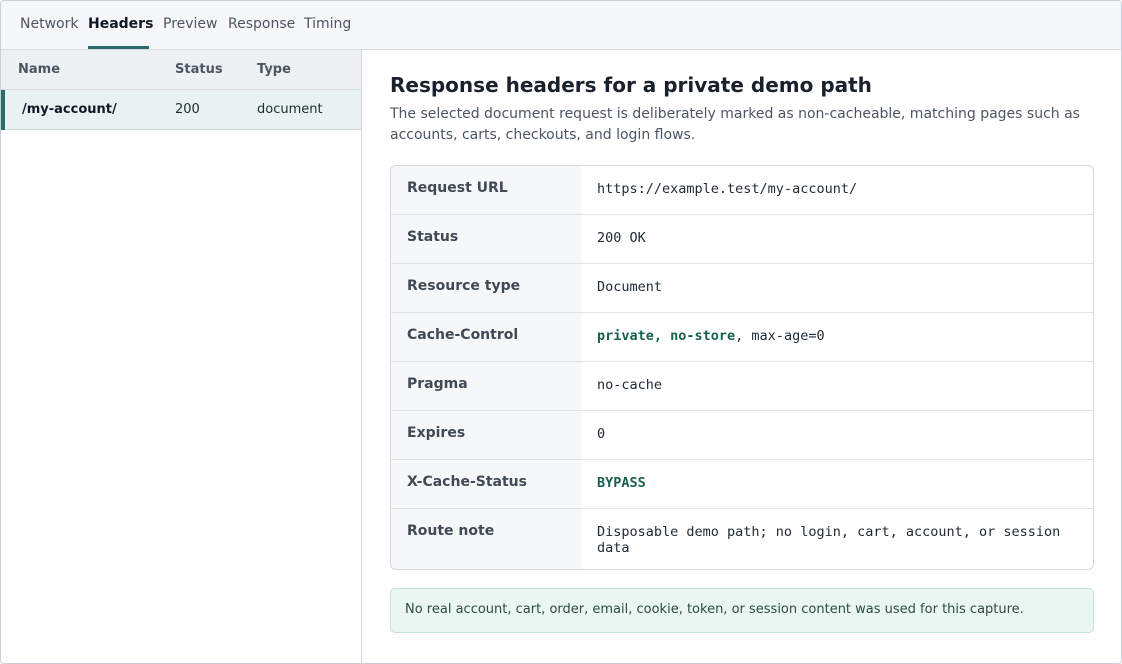 The height and width of the screenshot is (664, 1122). I want to click on header-value-rest: , max-age=0, so click(780, 336).